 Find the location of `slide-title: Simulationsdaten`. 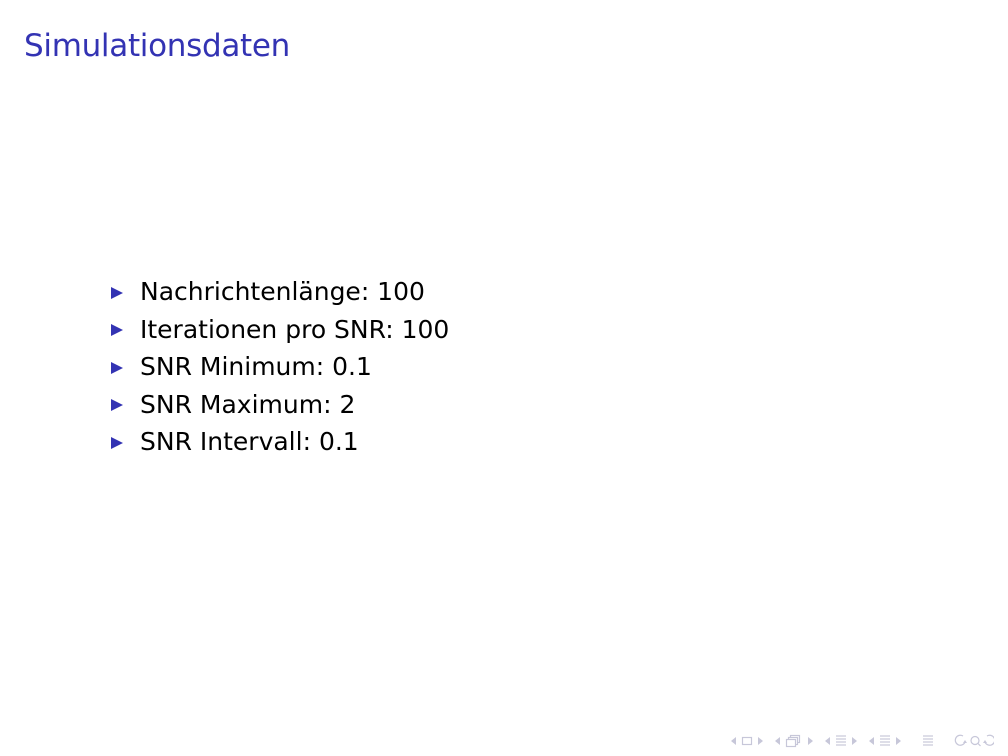

slide-title: Simulationsdaten is located at coordinates (157, 46).